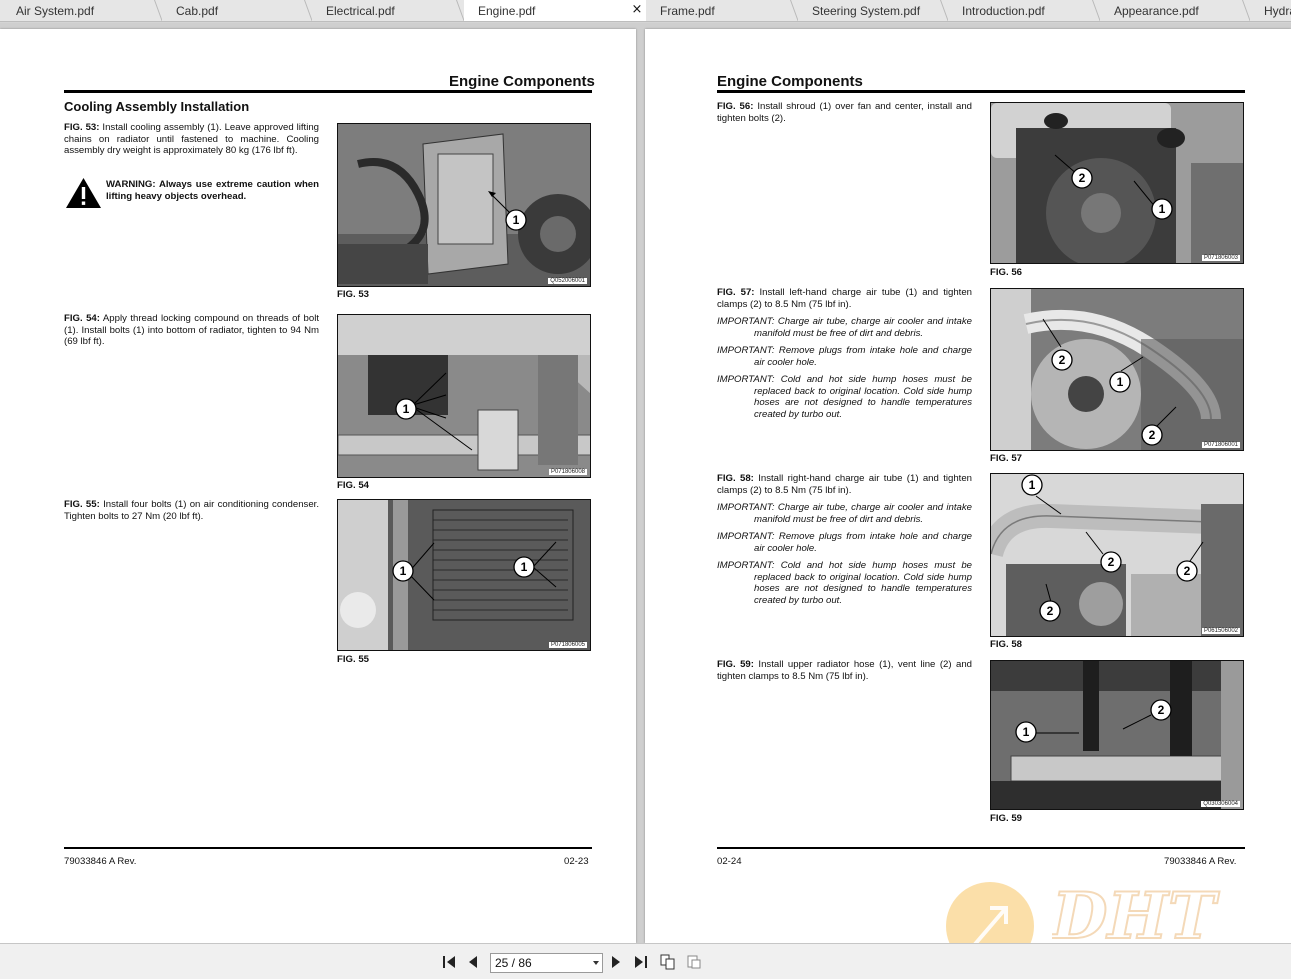  Describe the element at coordinates (1220, 804) in the screenshot. I see `figure-code: Q030306004` at that location.